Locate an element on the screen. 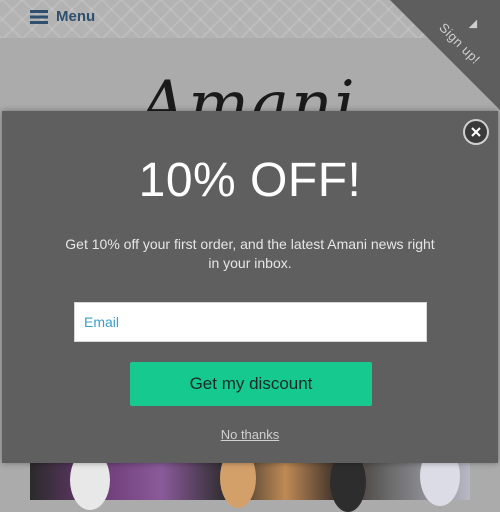 The height and width of the screenshot is (512, 500). popup-headline: 10% OFF! is located at coordinates (250, 180).